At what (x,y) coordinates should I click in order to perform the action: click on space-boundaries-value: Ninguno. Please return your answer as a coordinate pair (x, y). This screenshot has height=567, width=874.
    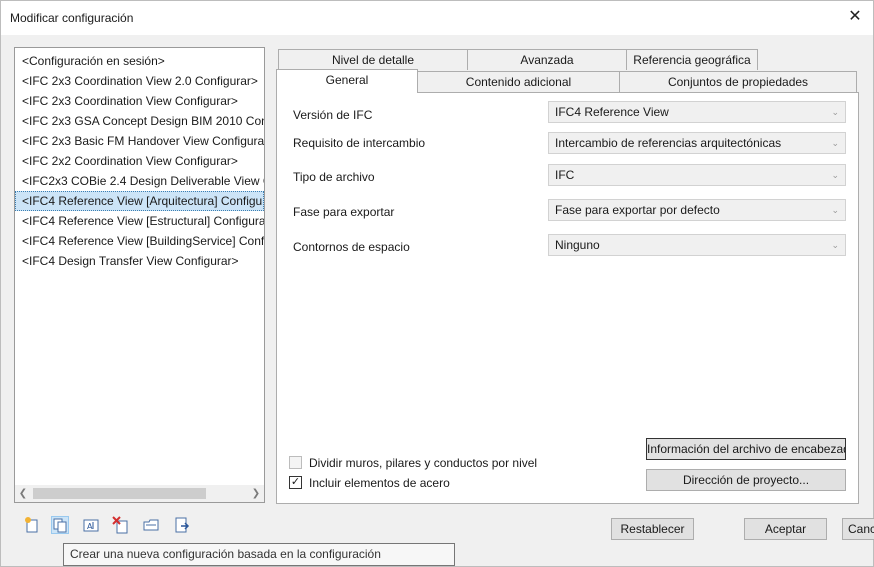
    Looking at the image, I should click on (577, 245).